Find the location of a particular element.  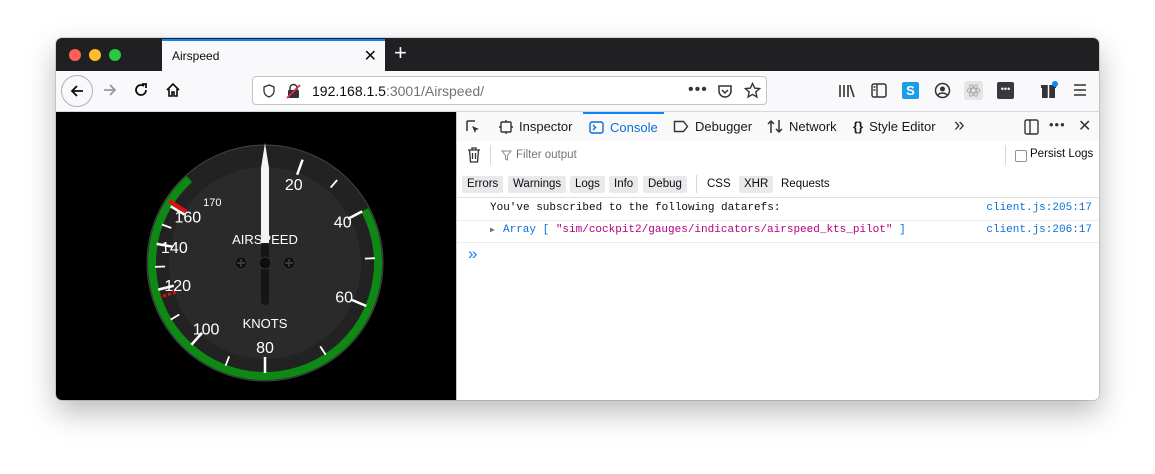

gauge-units-label: KNOTS is located at coordinates (265, 323).